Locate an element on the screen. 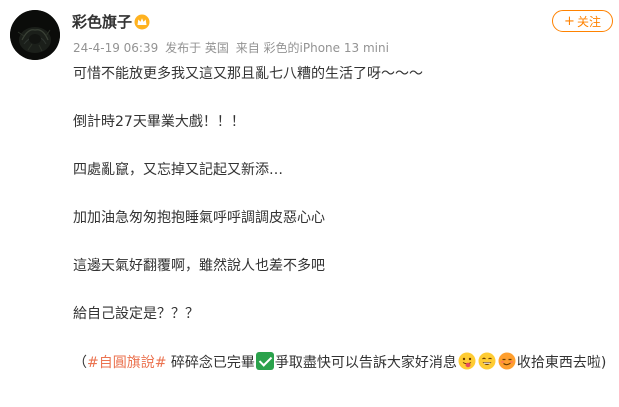 The image size is (619, 407). post-paragraph: 倒計時27天畢業大戲！！！ is located at coordinates (159, 122).